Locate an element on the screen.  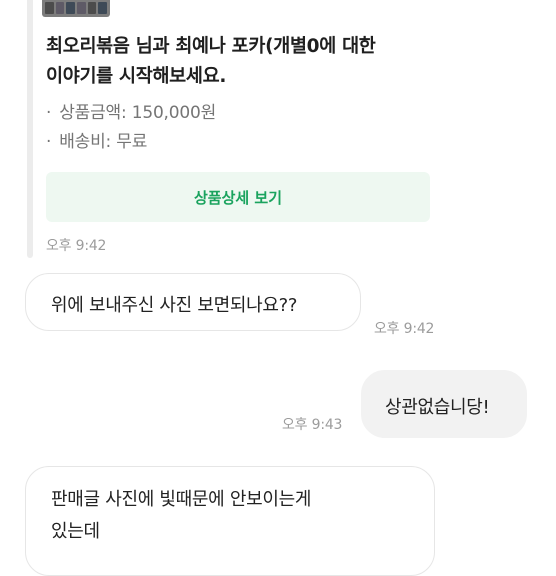
price-row: · 상품금액: 150,000원 is located at coordinates (131, 110).